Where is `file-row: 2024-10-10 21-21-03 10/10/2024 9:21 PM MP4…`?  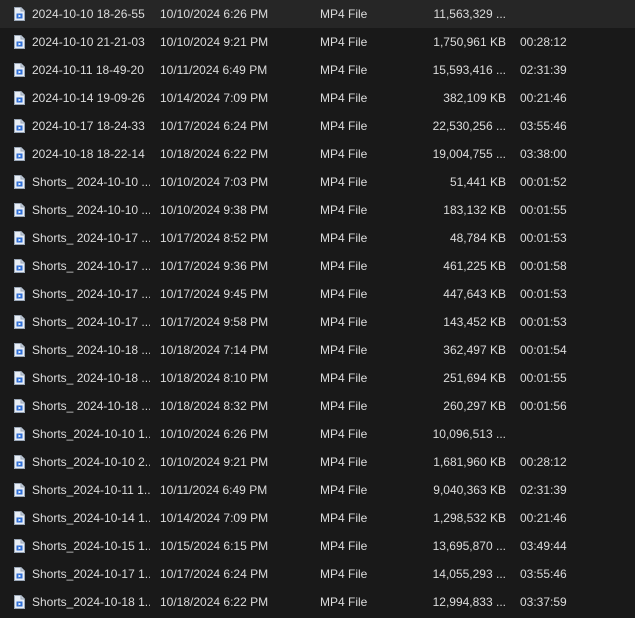
file-row: 2024-10-10 21-21-03 10/10/2024 9:21 PM MP4… is located at coordinates (317, 42).